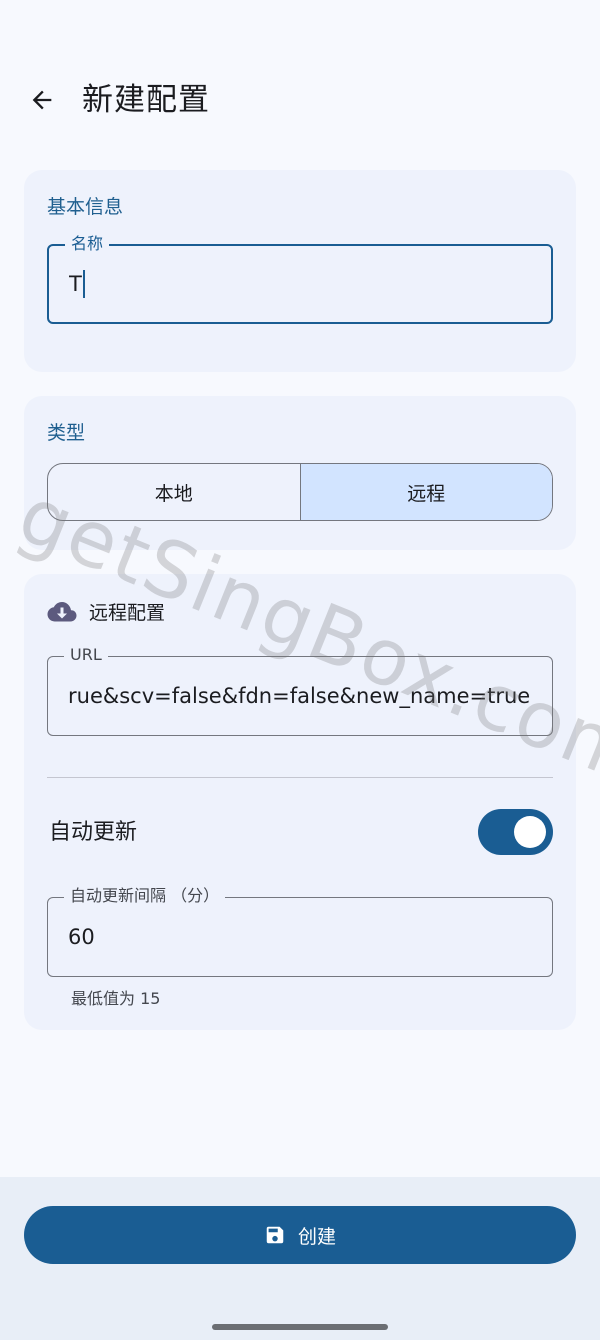 Image resolution: width=600 pixels, height=1340 pixels. What do you see at coordinates (316, 1236) in the screenshot?
I see `create-button-label: 创建` at bounding box center [316, 1236].